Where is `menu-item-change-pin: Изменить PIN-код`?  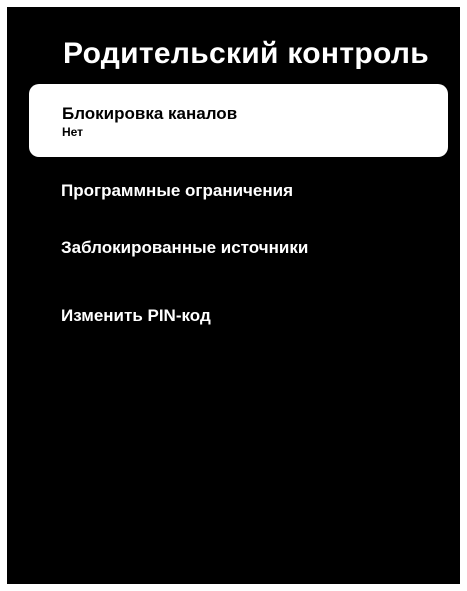 menu-item-change-pin: Изменить PIN-код is located at coordinates (136, 316).